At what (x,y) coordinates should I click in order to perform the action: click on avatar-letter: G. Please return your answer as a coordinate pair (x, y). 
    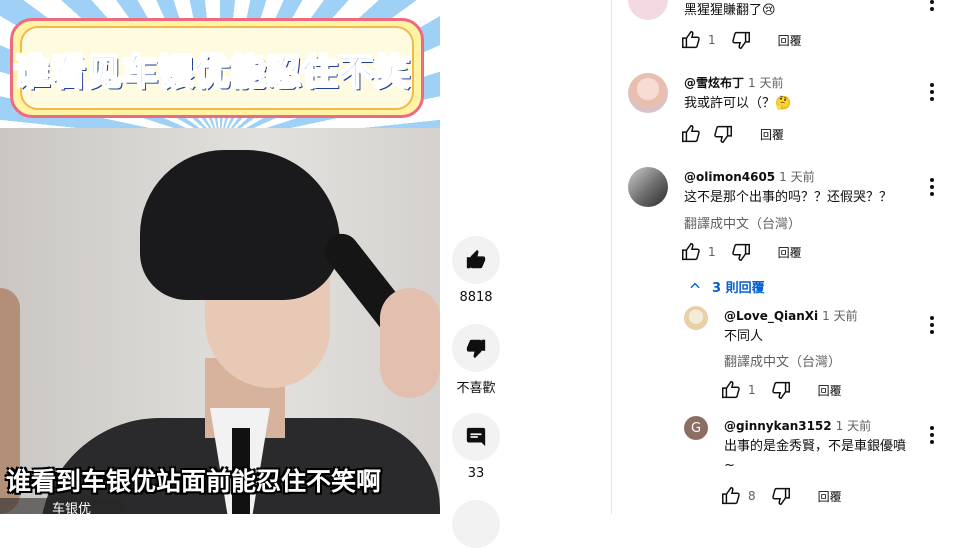
    Looking at the image, I should click on (696, 428).